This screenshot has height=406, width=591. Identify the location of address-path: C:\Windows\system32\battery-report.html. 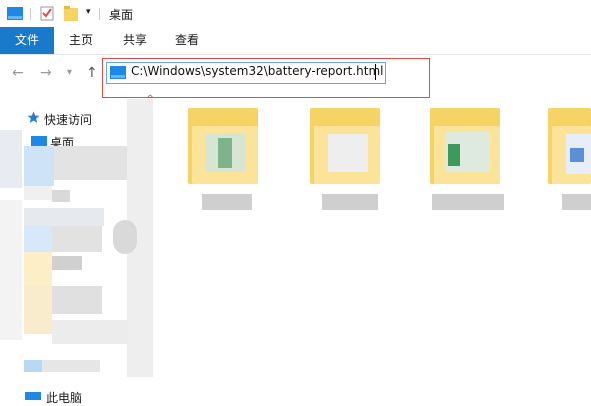
(257, 71).